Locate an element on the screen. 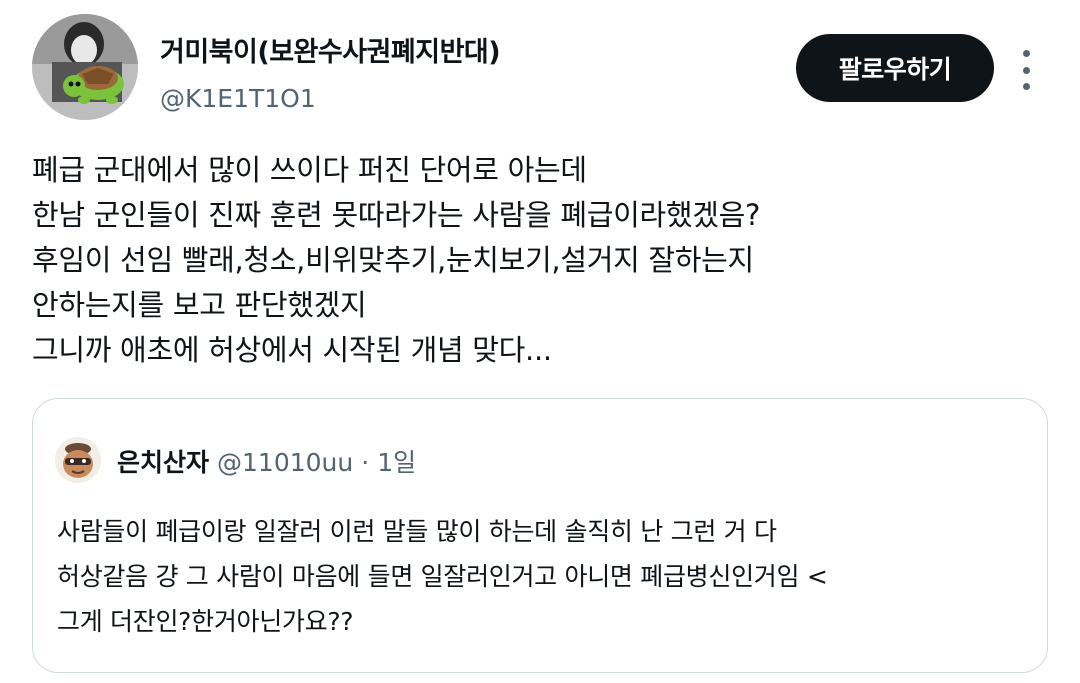  quoted-tweet-time: 1일 is located at coordinates (396, 462).